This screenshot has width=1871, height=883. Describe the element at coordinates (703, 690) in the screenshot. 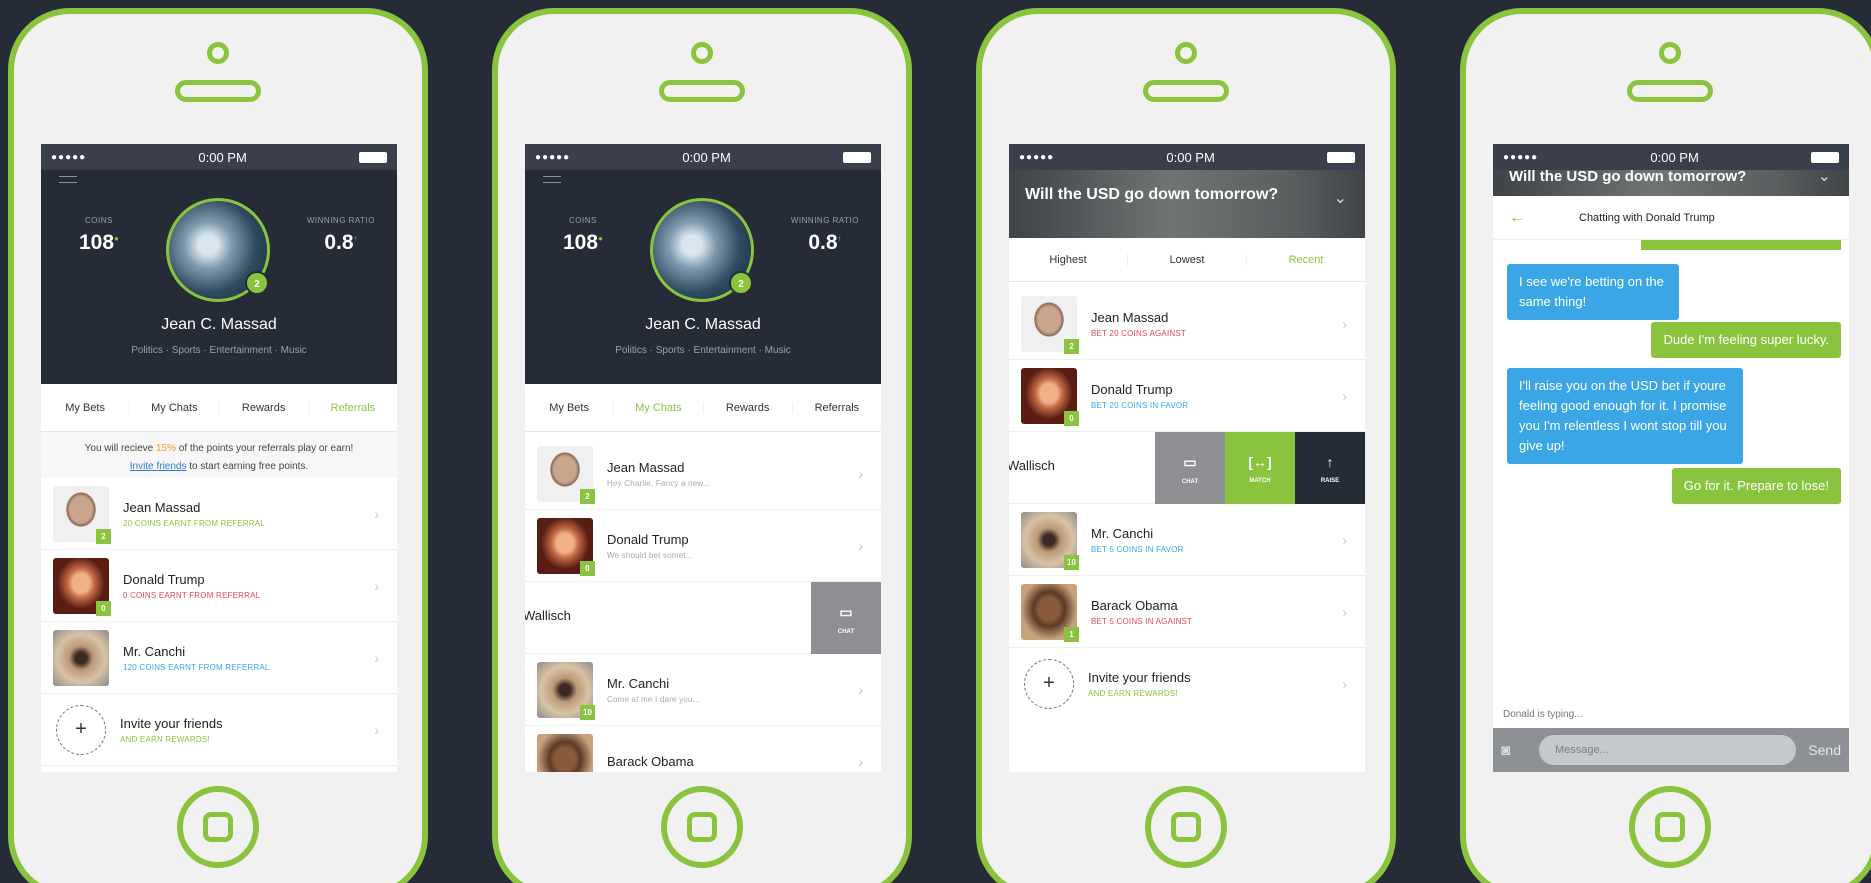

I see `list-item: 10 Mr. Canchi Come at me I dare you... ›` at that location.